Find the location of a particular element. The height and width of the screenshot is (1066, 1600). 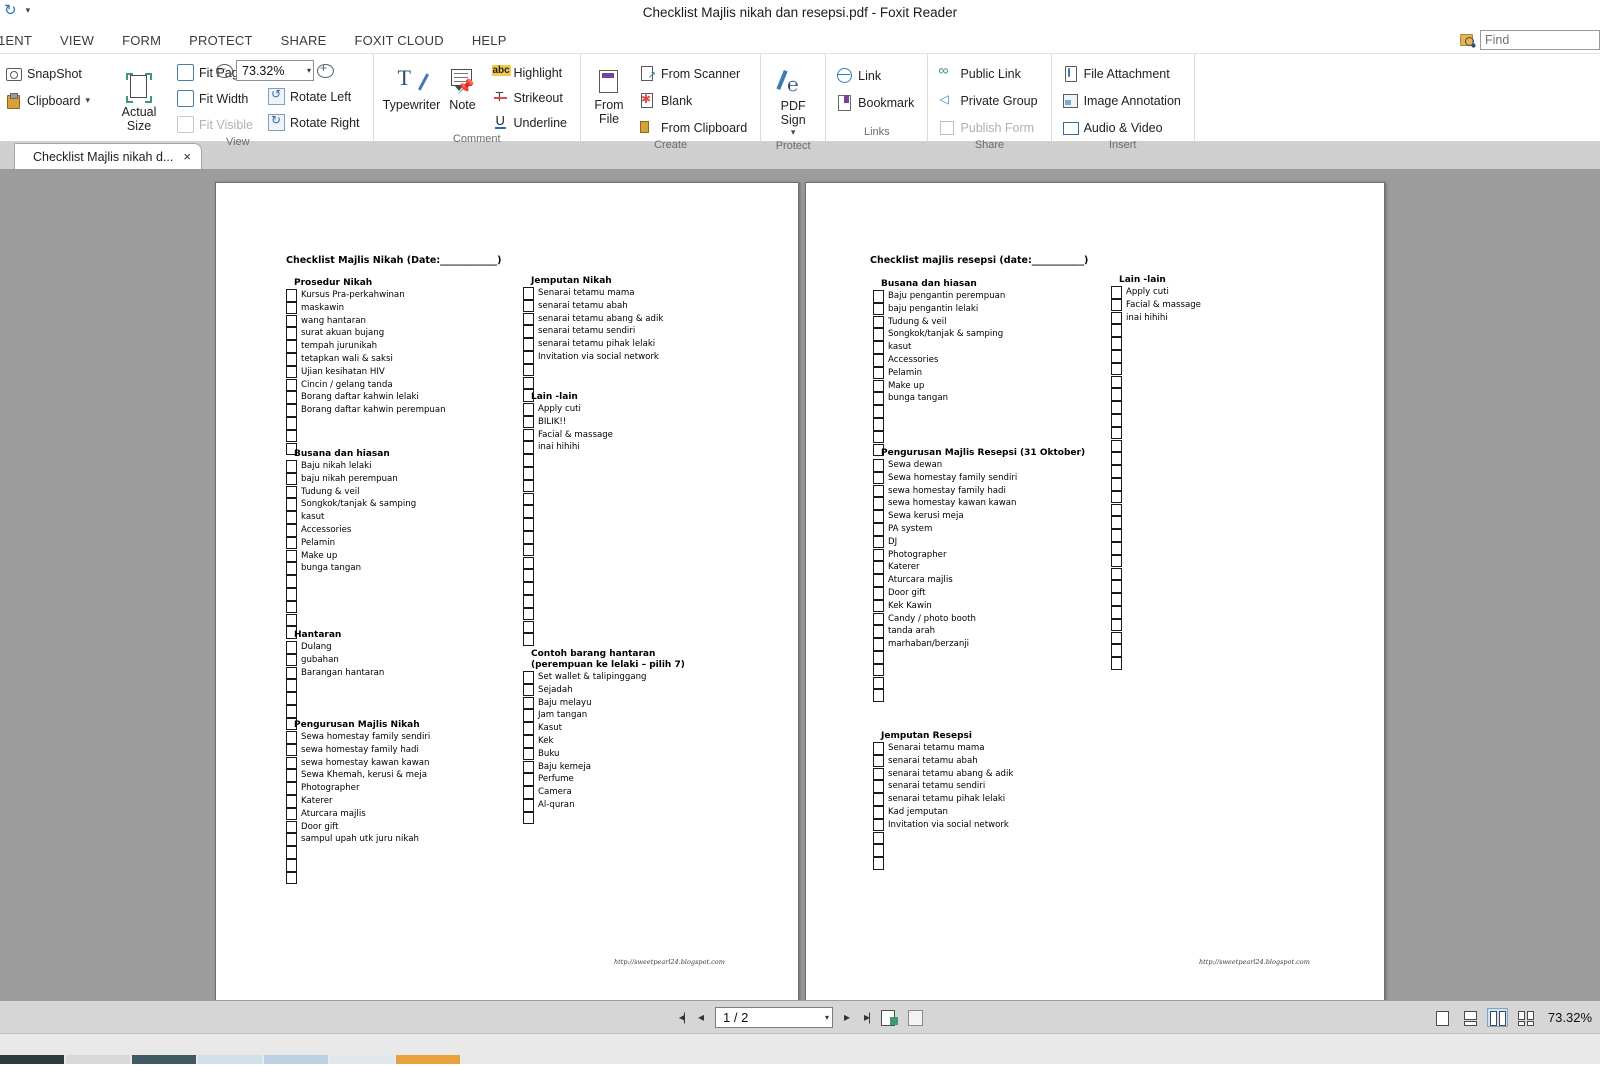

previous-page-icon: ◂ is located at coordinates (701, 1017).